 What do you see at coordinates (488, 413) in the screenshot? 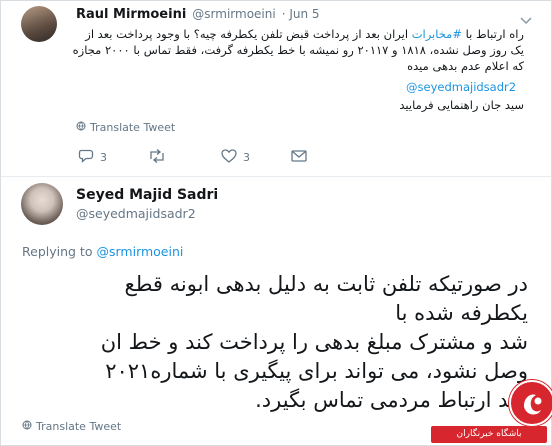
I see `watermark-logo: باشگاه خبرنگاران` at bounding box center [488, 413].